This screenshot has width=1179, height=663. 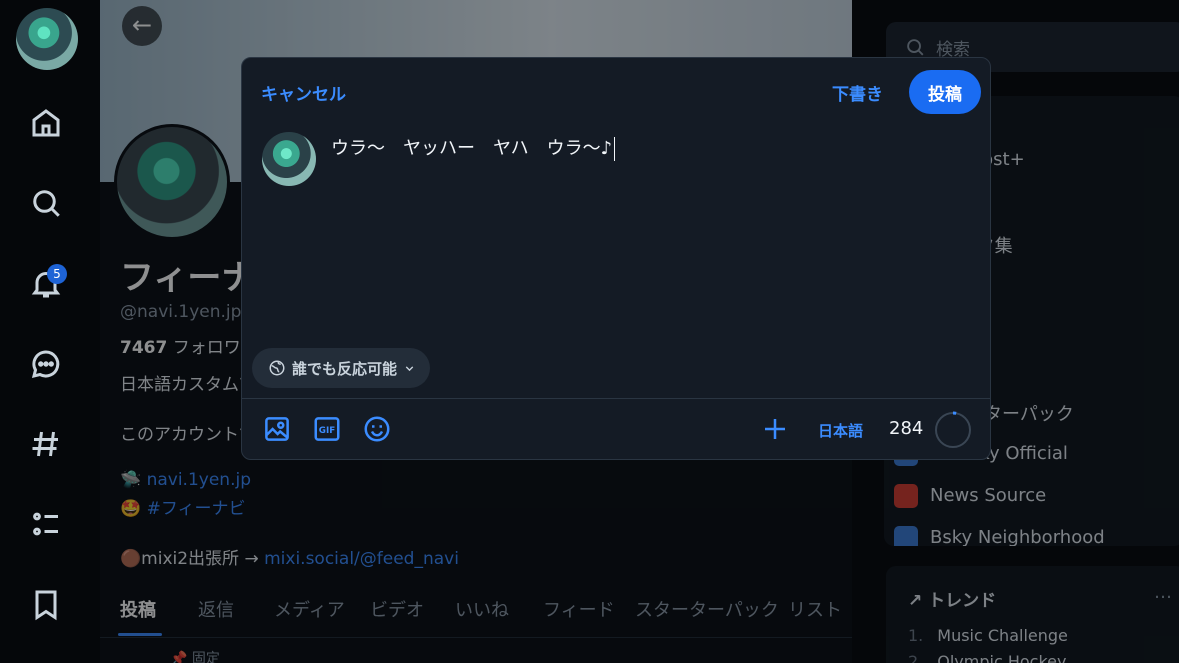 I want to click on tab-starter-packs: スターターパック, so click(x=707, y=609).